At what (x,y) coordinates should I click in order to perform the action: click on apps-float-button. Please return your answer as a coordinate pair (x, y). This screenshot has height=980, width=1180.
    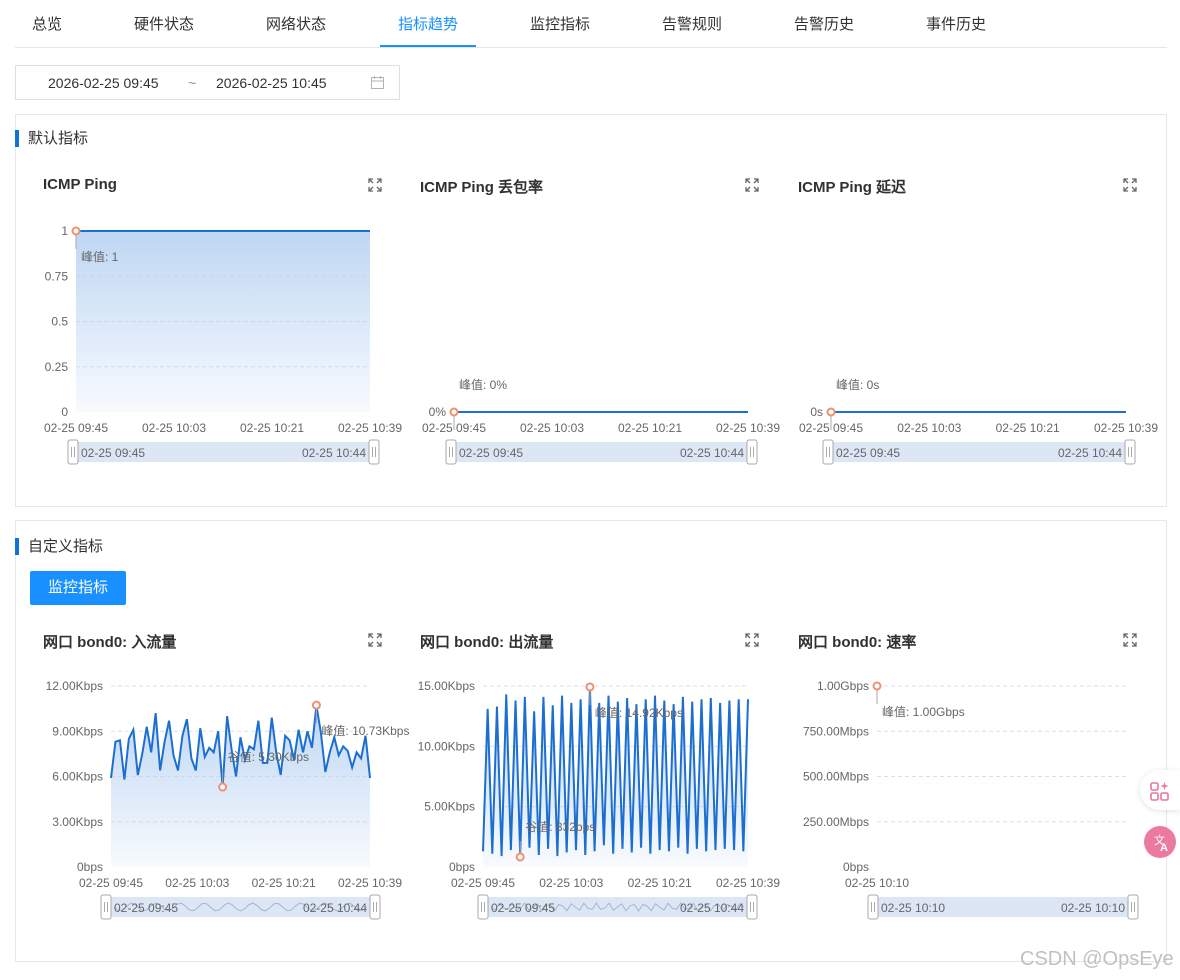
    Looking at the image, I should click on (1160, 790).